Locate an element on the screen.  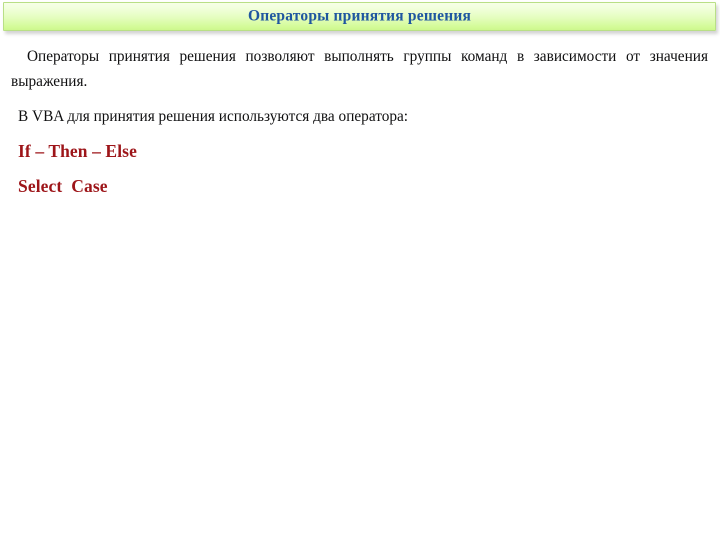
title-banner: Операторы принятия решения is located at coordinates (359, 16).